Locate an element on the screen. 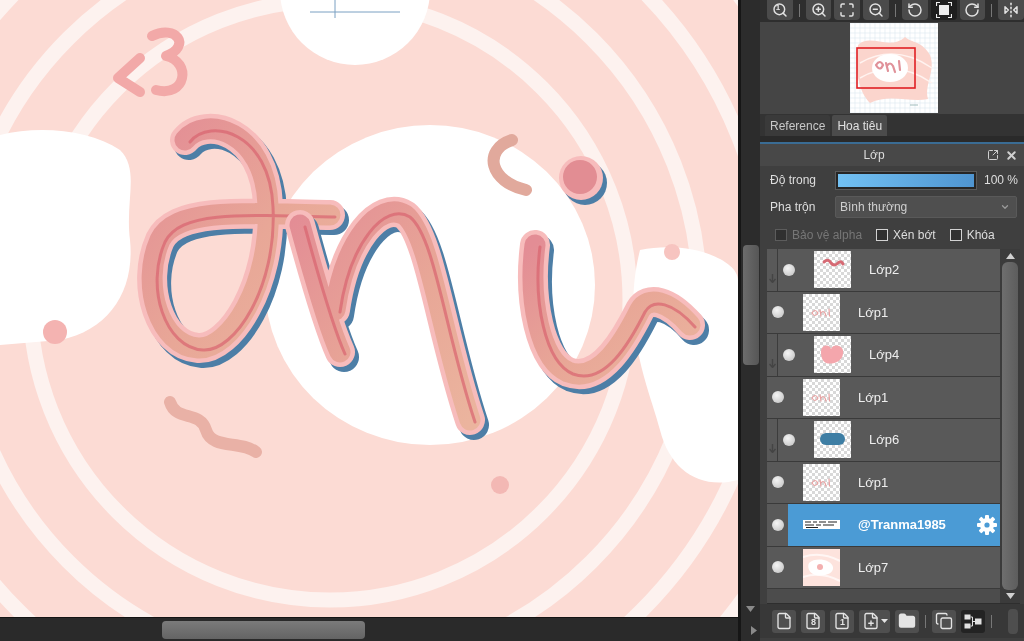 Image resolution: width=1024 pixels, height=641 pixels. zoom-in-button is located at coordinates (818, 10).